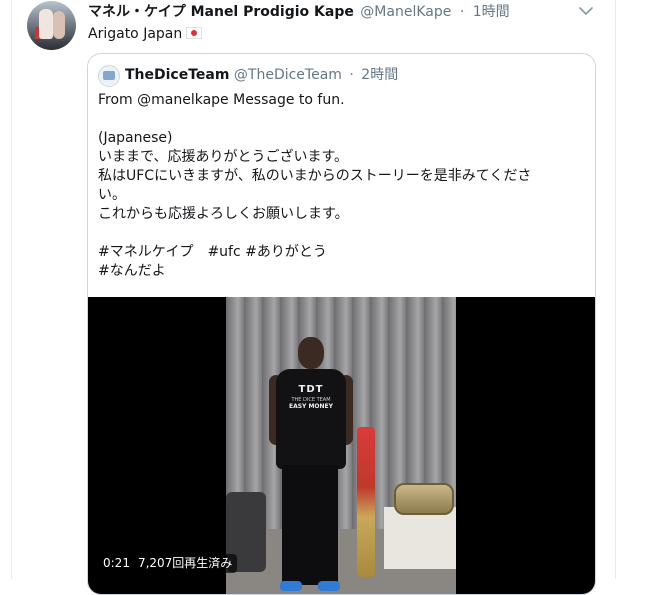  I want to click on trophy, so click(366, 502).